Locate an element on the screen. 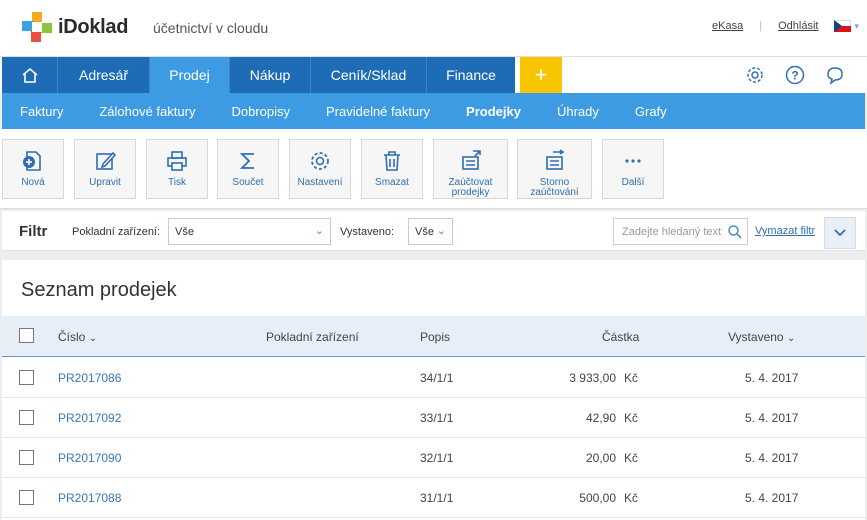 The height and width of the screenshot is (520, 867). cancel-posting-button: Storno zaúčtování is located at coordinates (554, 169).